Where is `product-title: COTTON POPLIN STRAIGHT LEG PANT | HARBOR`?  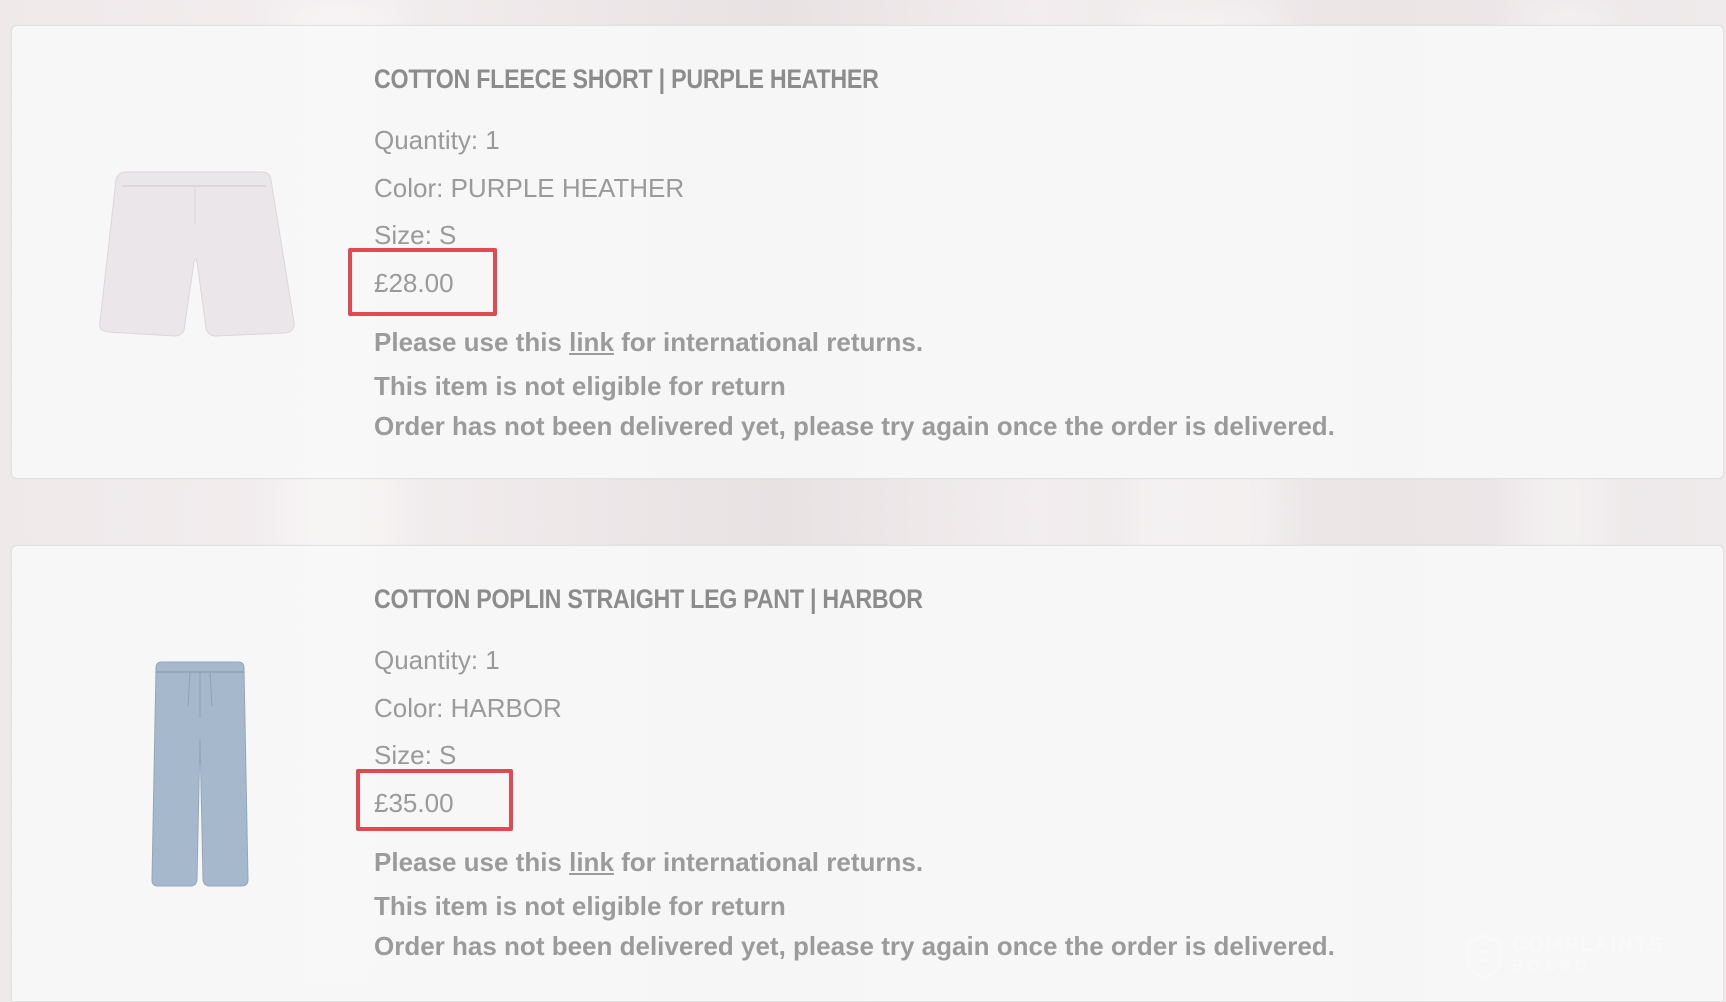
product-title: COTTON POPLIN STRAIGHT LEG PANT | HARBOR is located at coordinates (648, 599).